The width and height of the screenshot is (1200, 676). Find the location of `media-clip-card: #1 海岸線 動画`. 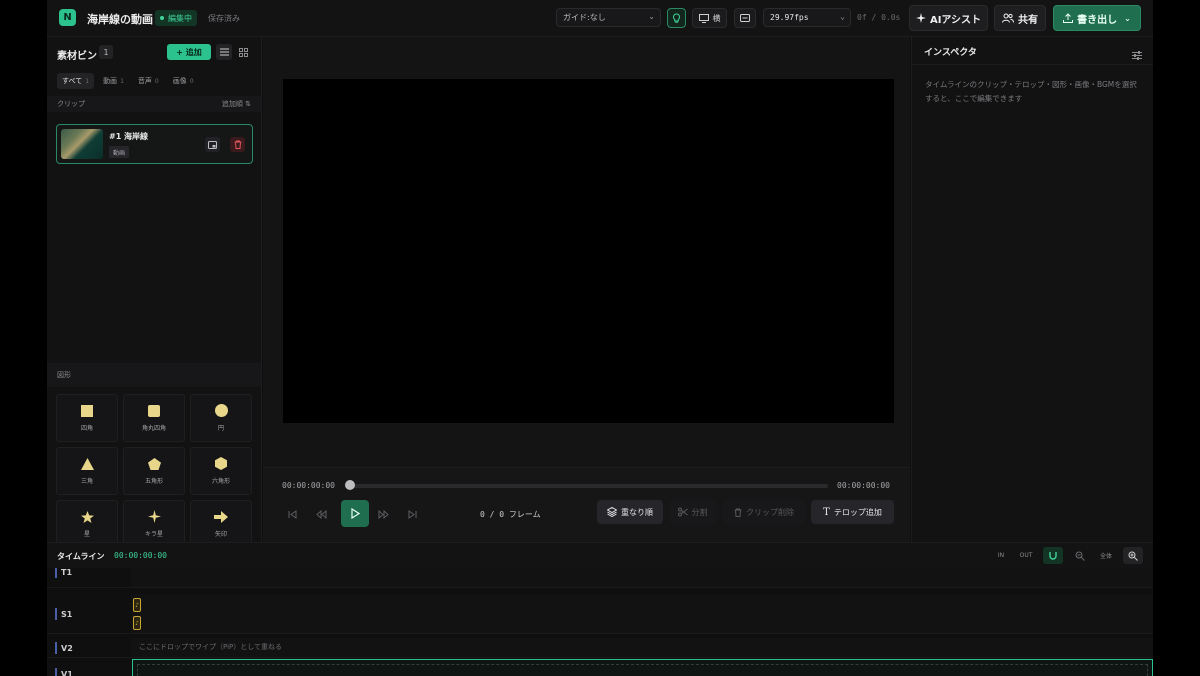

media-clip-card: #1 海岸線 動画 is located at coordinates (154, 144).